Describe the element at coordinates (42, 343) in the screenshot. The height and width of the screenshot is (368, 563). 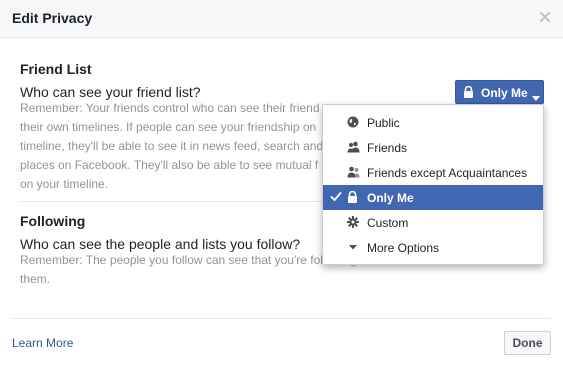
I see `learn-more-link: Learn More` at that location.